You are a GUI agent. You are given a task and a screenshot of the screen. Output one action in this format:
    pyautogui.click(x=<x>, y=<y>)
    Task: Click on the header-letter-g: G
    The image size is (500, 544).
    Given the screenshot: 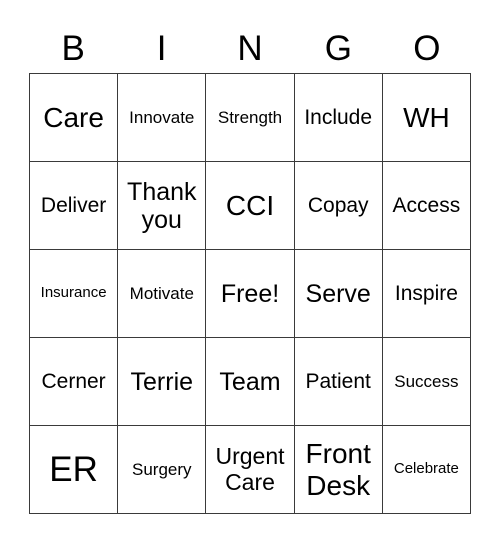 What is the action you would take?
    pyautogui.click(x=338, y=48)
    